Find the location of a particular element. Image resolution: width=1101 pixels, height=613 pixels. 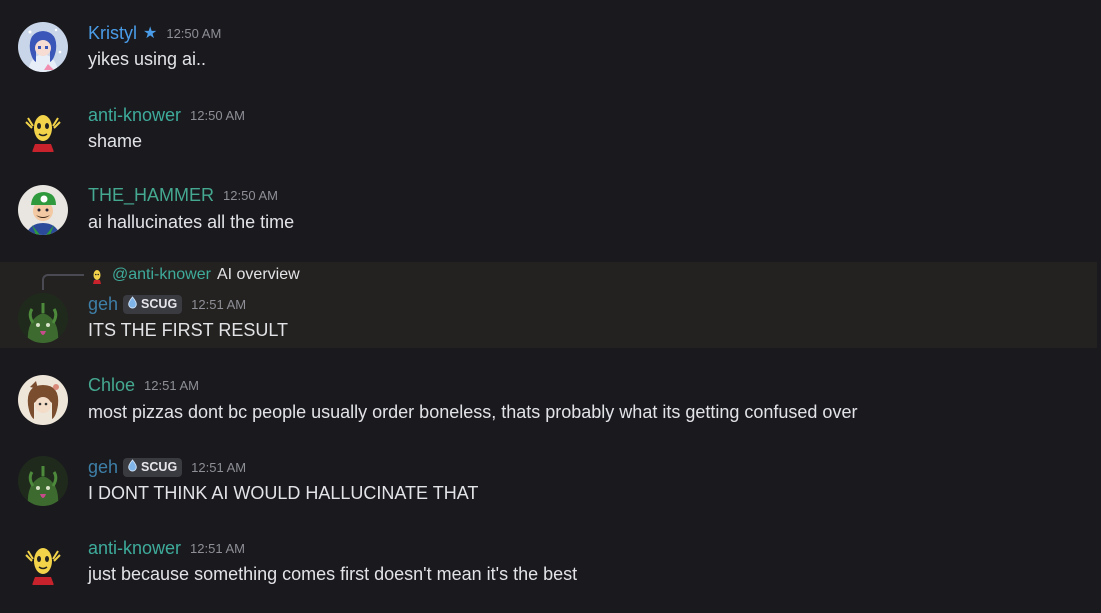

reply-preview: @anti-knower AI overview is located at coordinates (194, 275).